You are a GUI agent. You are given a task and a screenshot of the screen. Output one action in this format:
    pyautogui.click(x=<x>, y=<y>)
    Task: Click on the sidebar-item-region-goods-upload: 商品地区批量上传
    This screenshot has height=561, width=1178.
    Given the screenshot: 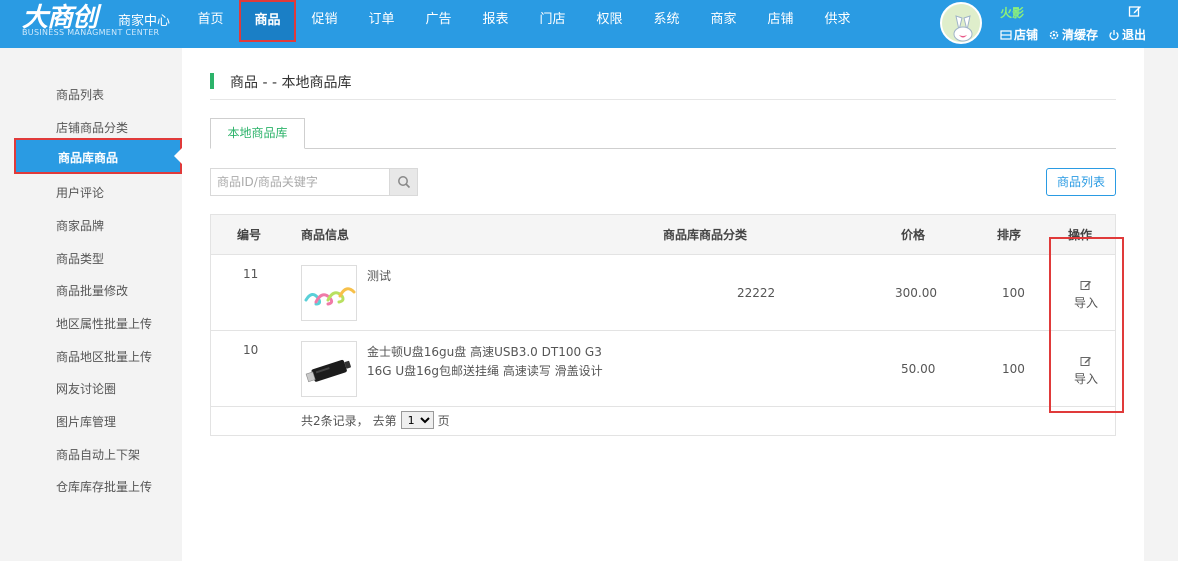 What is the action you would take?
    pyautogui.click(x=104, y=356)
    